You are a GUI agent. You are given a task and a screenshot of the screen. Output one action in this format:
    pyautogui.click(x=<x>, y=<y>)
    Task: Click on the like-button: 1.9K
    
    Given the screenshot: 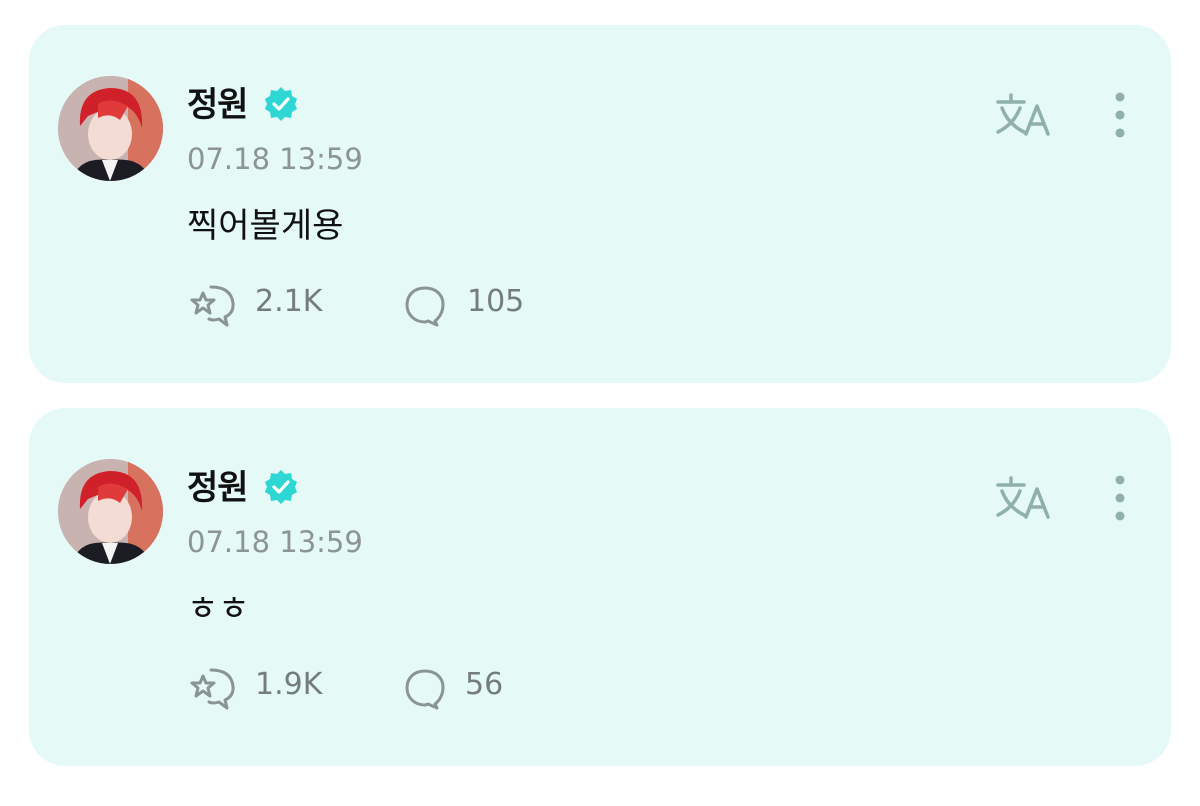 What is the action you would take?
    pyautogui.click(x=267, y=686)
    